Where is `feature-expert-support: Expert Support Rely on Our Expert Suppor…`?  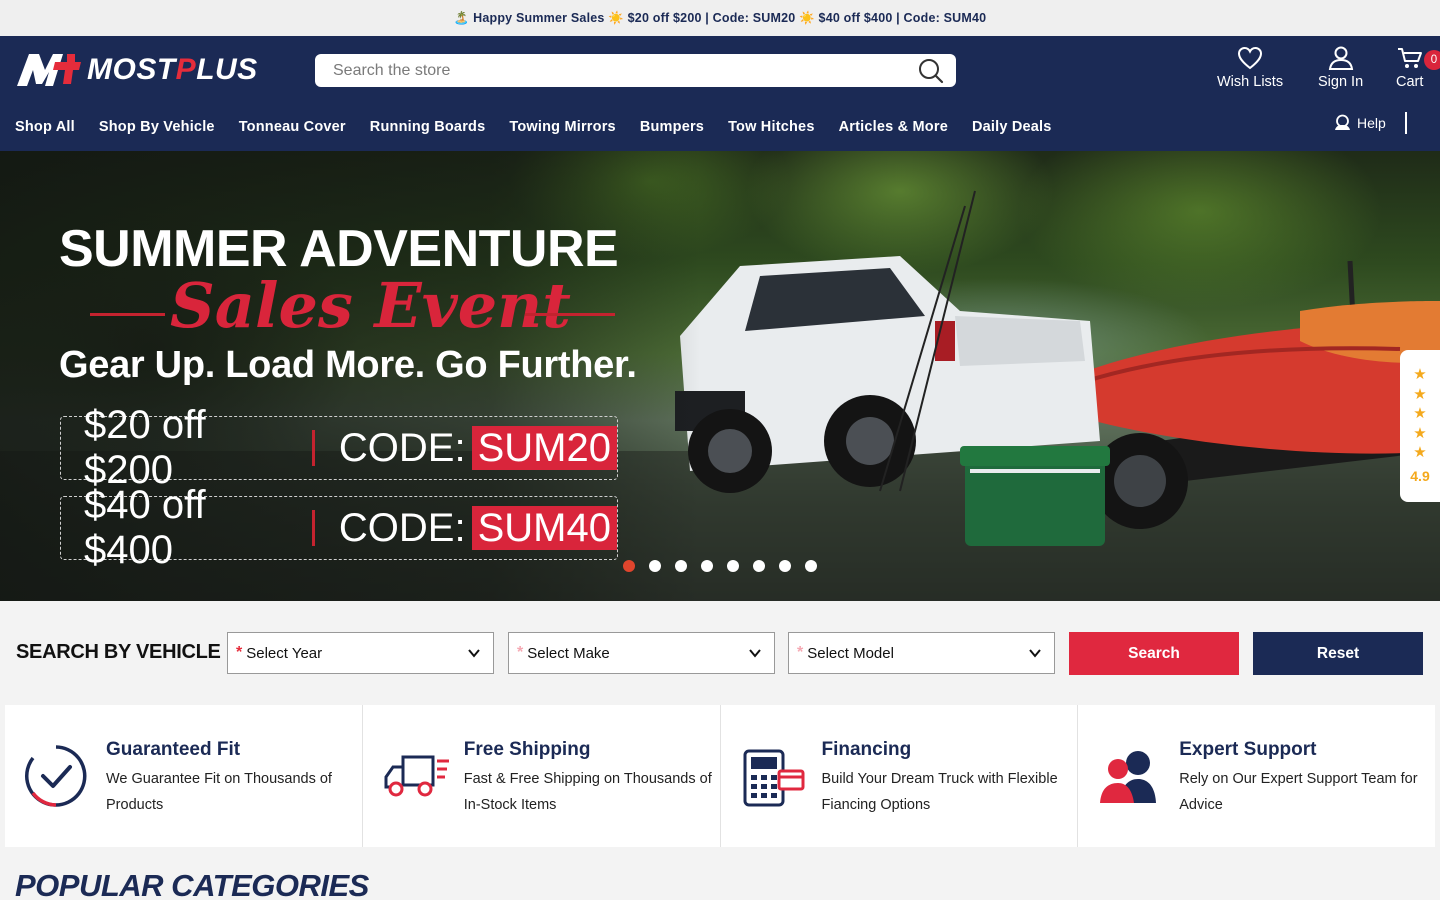 feature-expert-support: Expert Support Rely on Our Expert Suppor… is located at coordinates (1256, 776).